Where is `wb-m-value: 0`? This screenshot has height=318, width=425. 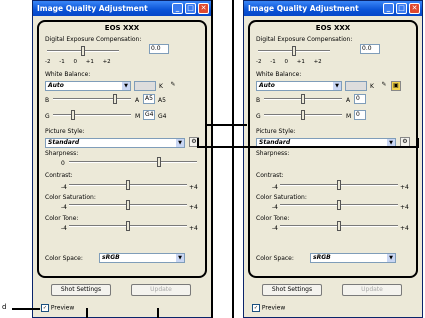
wb-m-value: 0 is located at coordinates (360, 115).